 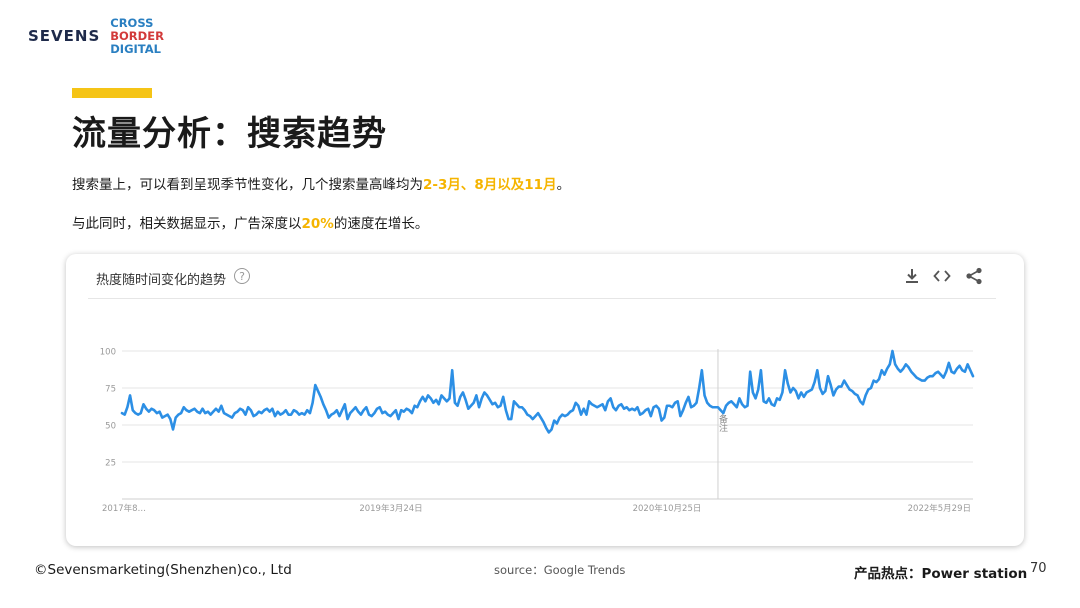 I want to click on y-tick-label: 25, so click(x=110, y=464).